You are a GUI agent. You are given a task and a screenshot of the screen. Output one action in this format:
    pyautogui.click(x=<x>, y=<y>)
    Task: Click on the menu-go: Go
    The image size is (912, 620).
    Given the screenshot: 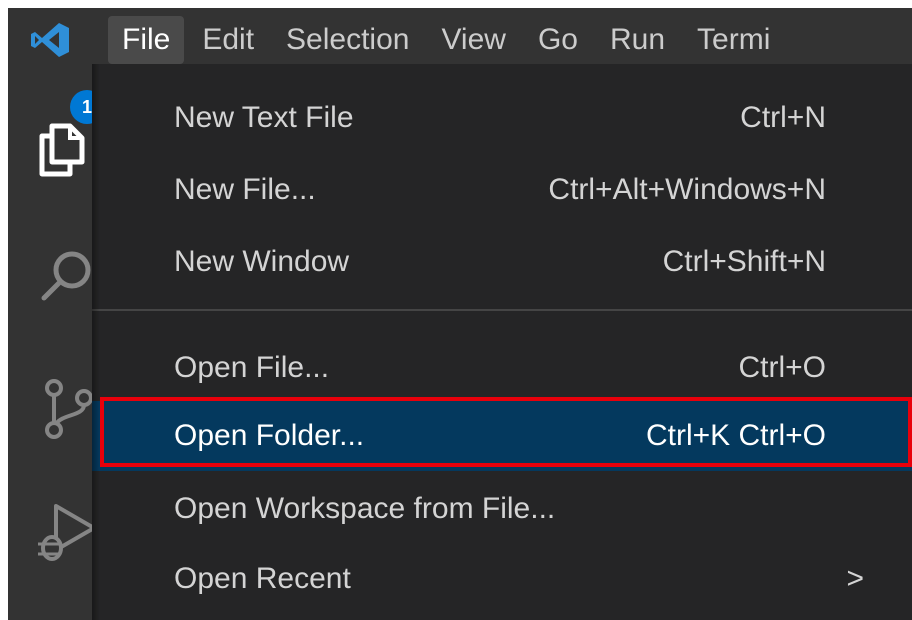 What is the action you would take?
    pyautogui.click(x=558, y=40)
    